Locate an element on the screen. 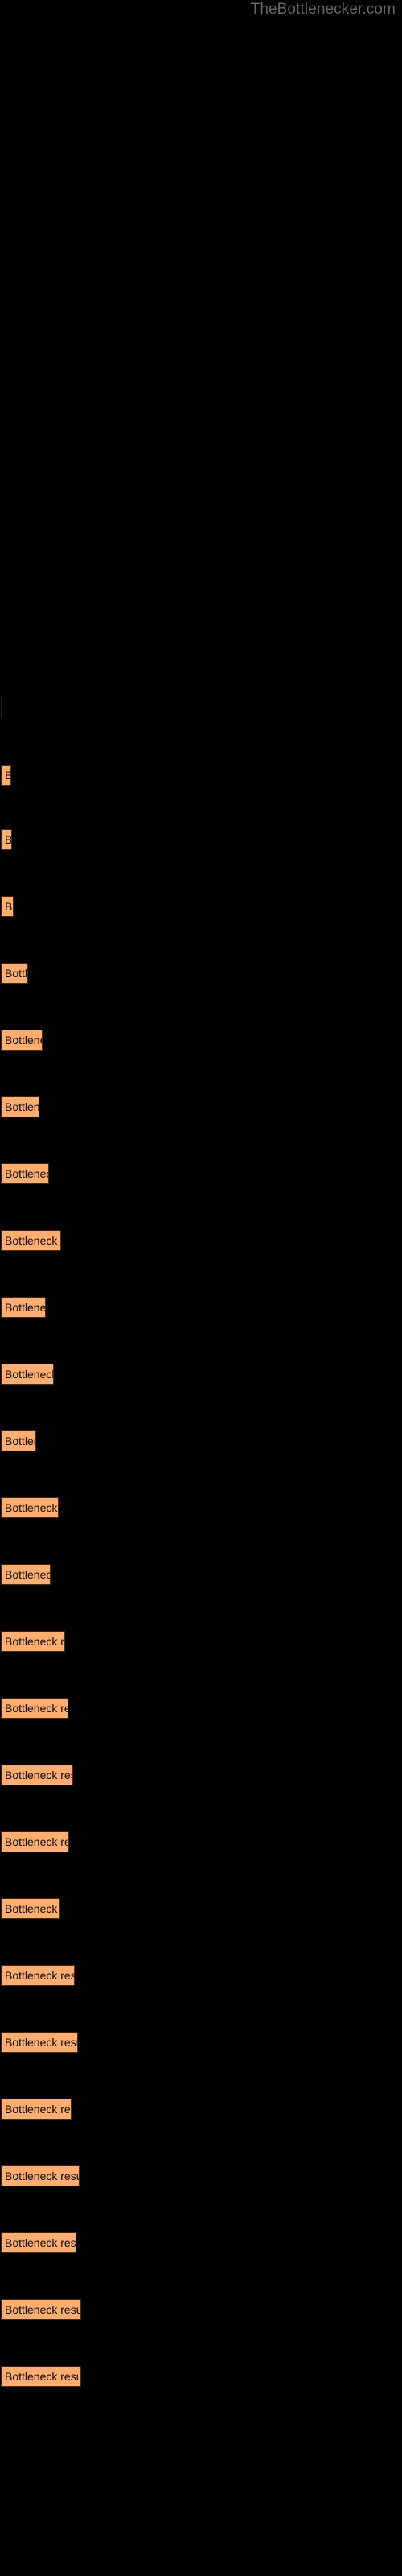  bar-15: Bottleneck result is located at coordinates (33, 1641).